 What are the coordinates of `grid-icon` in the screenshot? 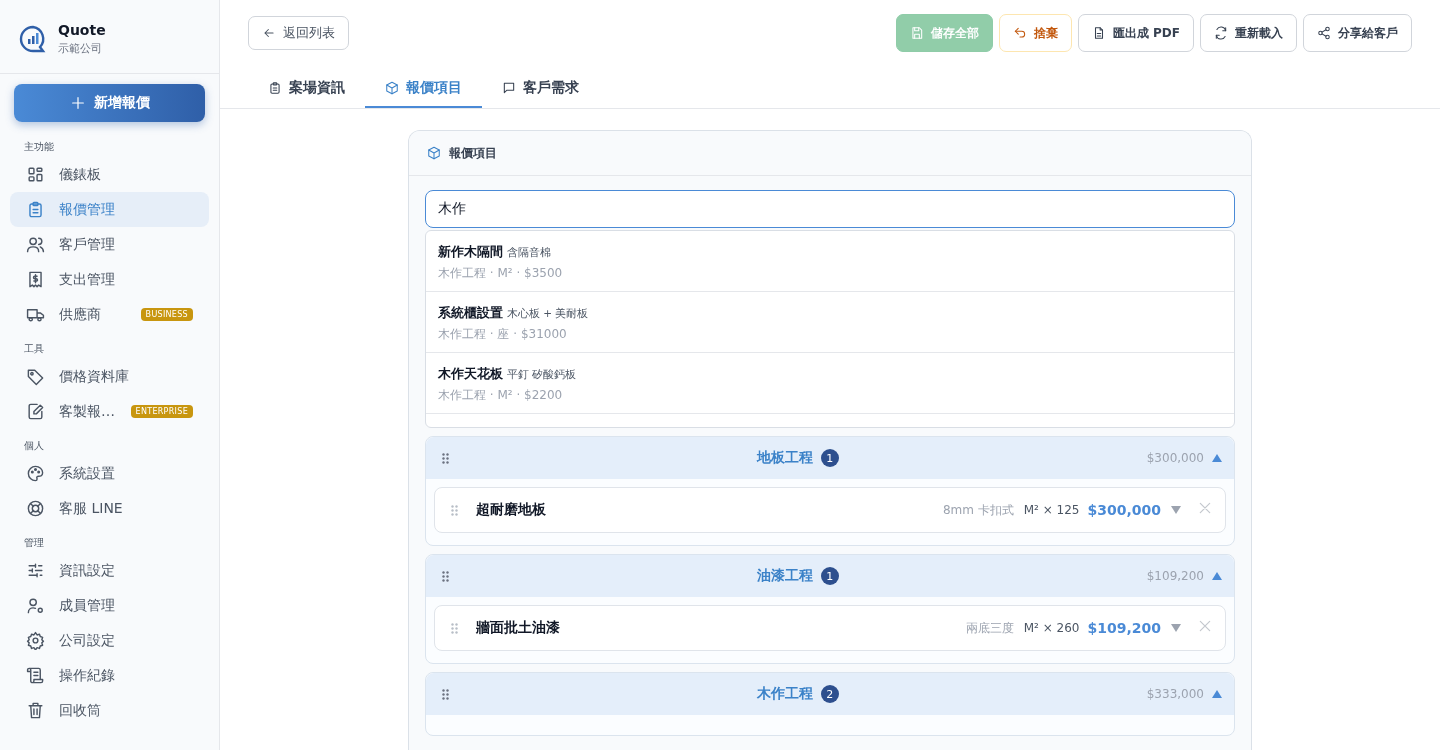 It's located at (35, 174).